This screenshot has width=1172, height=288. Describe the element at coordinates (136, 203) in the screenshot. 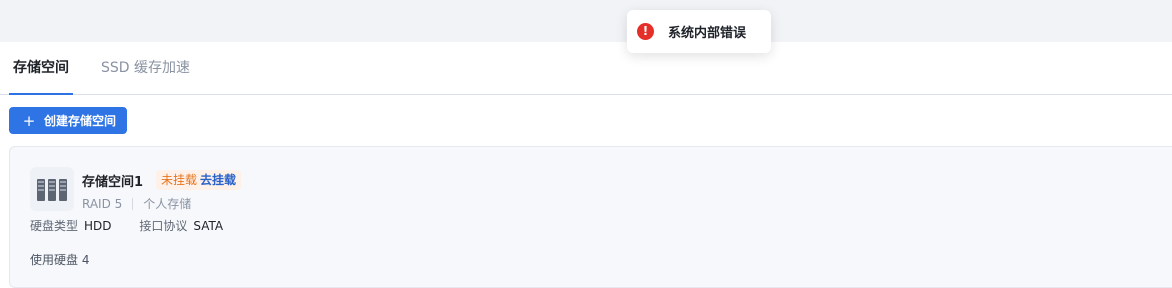

I see `storage-pool-meta: RAID 5 个人存储` at that location.